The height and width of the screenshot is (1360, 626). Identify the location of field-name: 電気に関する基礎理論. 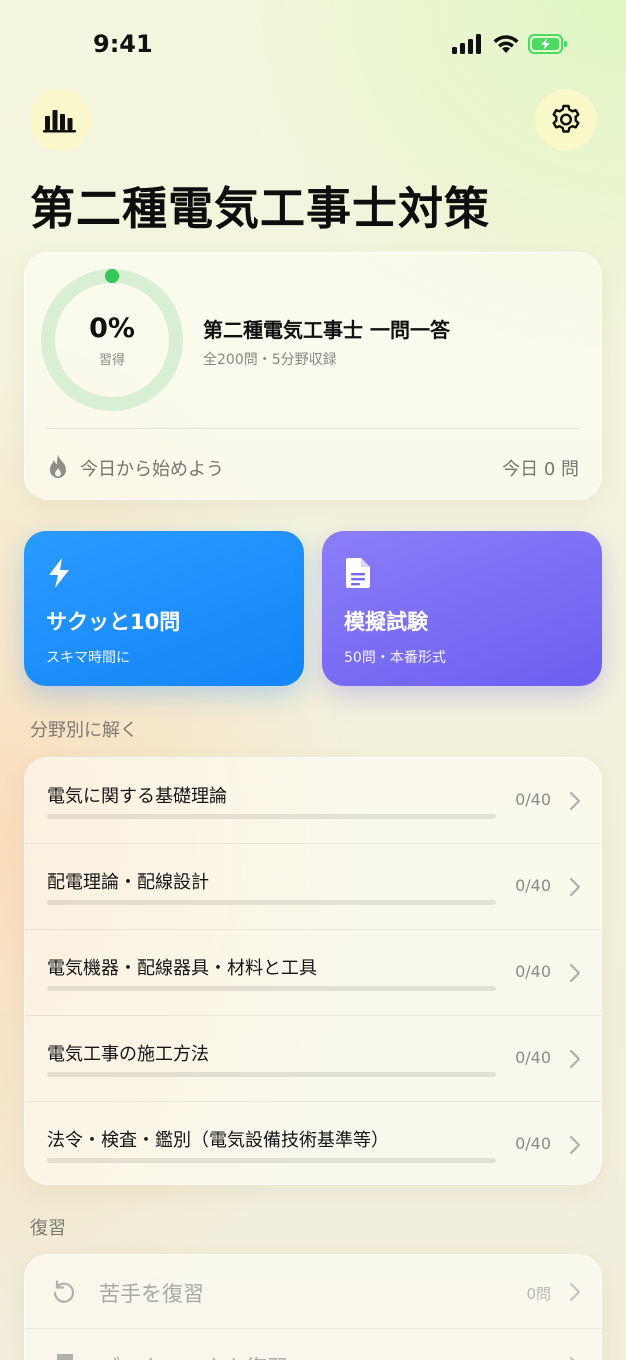
(137, 796).